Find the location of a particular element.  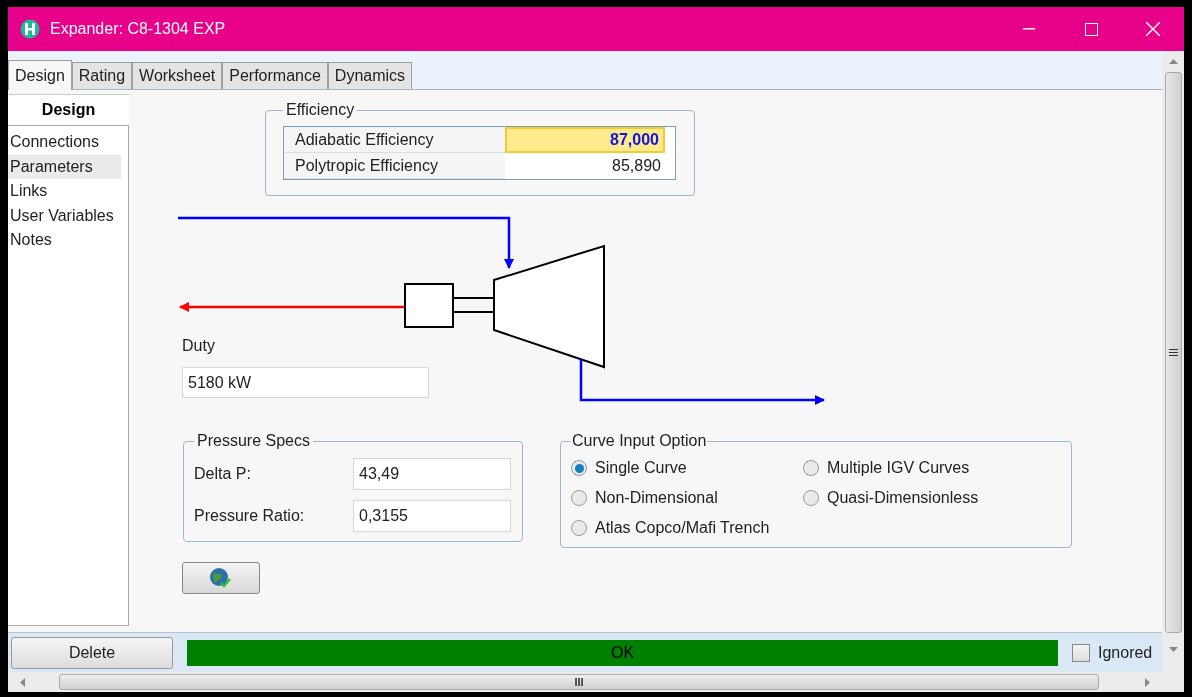

input-field: 43,49 is located at coordinates (432, 474).